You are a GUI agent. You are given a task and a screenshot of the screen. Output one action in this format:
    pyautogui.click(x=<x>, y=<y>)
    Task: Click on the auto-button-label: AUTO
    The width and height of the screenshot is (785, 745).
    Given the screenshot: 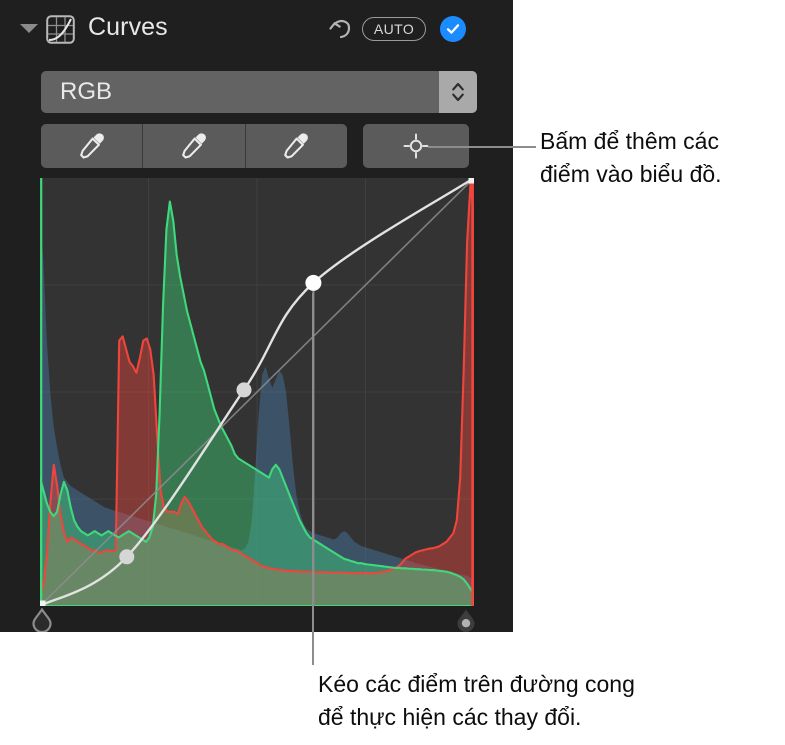 What is the action you would take?
    pyautogui.click(x=394, y=29)
    